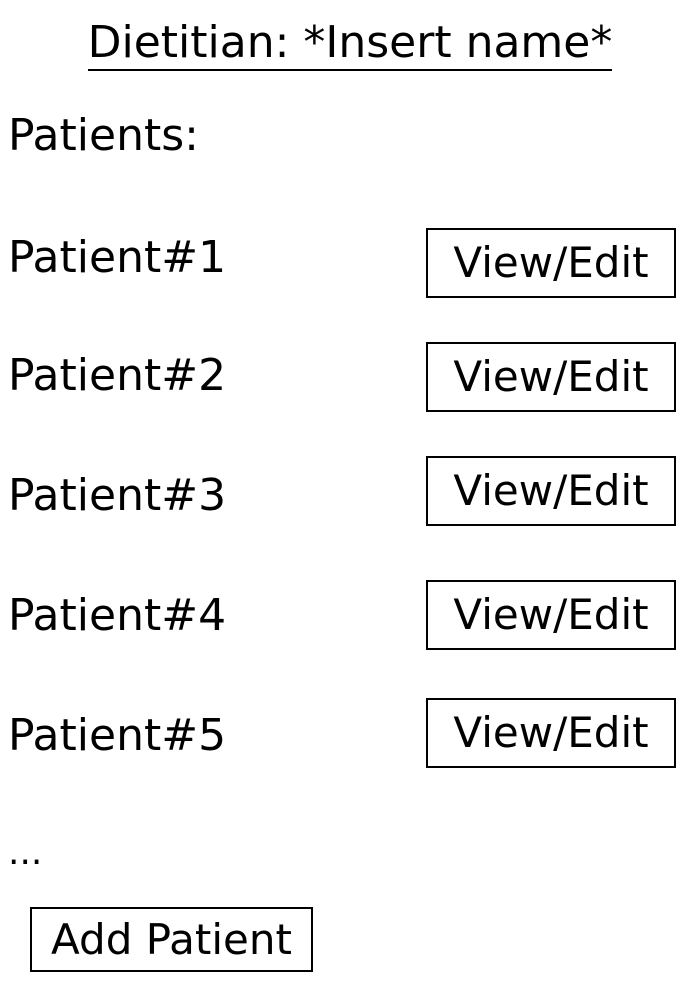 The width and height of the screenshot is (700, 1000). Describe the element at coordinates (117, 615) in the screenshot. I see `patient-name: Patient#4` at that location.